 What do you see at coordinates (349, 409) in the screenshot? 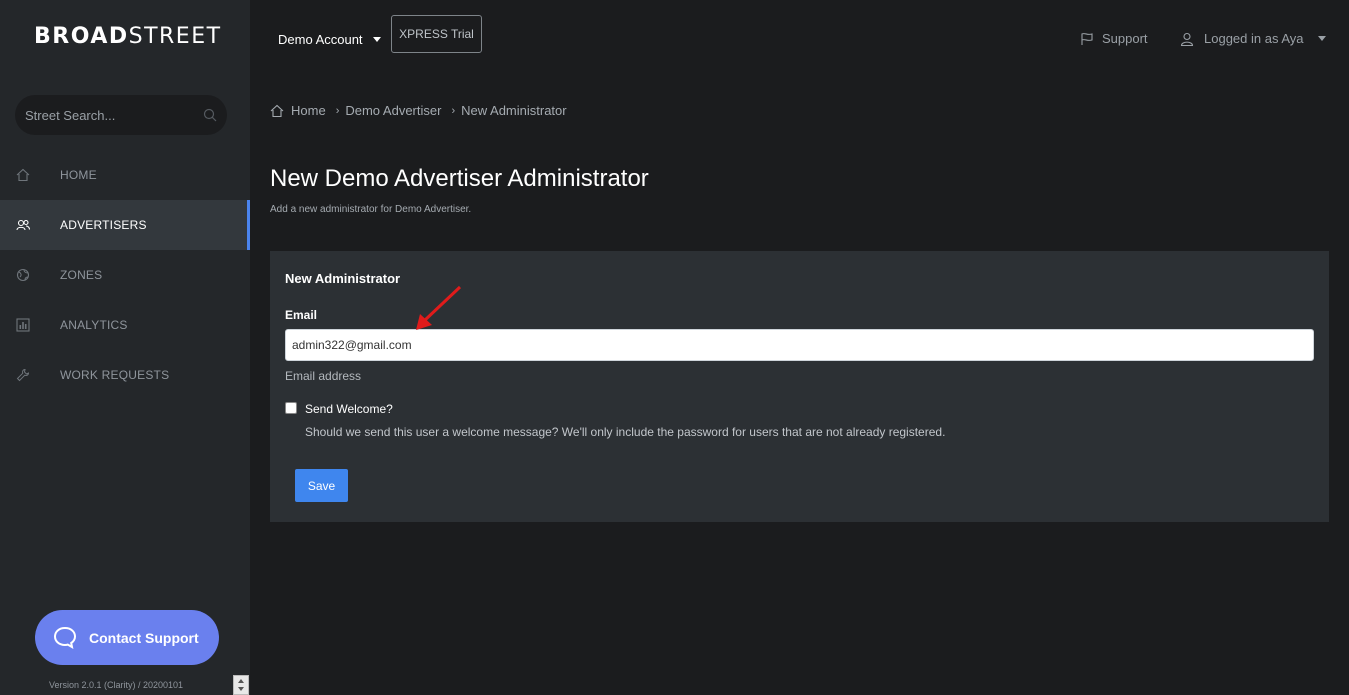
I see `send-welcome-label: Send Welcome?` at bounding box center [349, 409].